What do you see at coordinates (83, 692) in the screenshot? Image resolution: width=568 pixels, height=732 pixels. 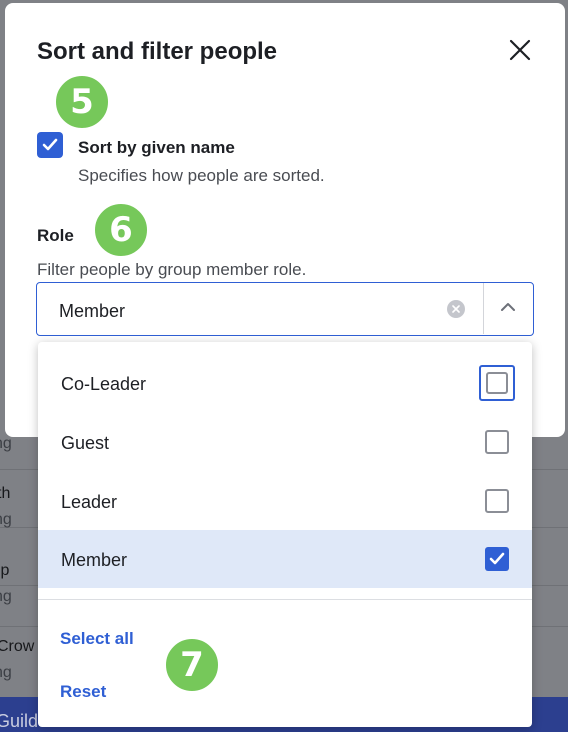 I see `reset-button: Reset` at bounding box center [83, 692].